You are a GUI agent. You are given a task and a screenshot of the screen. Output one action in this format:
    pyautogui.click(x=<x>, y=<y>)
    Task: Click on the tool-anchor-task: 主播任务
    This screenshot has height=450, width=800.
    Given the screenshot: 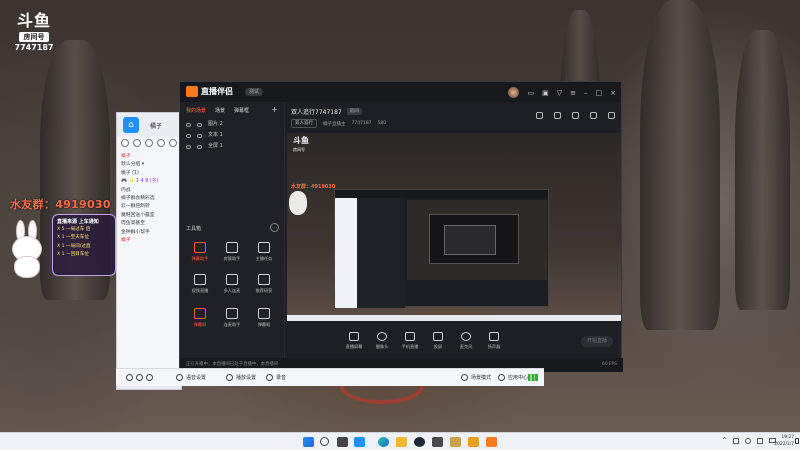 What is the action you would take?
    pyautogui.click(x=264, y=252)
    